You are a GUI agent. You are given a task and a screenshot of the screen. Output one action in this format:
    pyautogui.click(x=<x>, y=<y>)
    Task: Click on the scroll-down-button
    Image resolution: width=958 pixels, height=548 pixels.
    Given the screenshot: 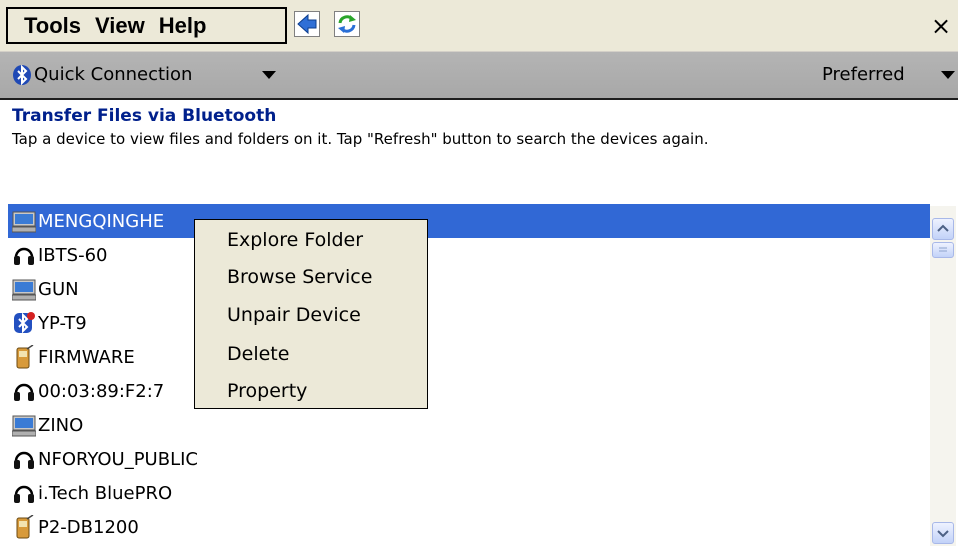 What is the action you would take?
    pyautogui.click(x=943, y=533)
    